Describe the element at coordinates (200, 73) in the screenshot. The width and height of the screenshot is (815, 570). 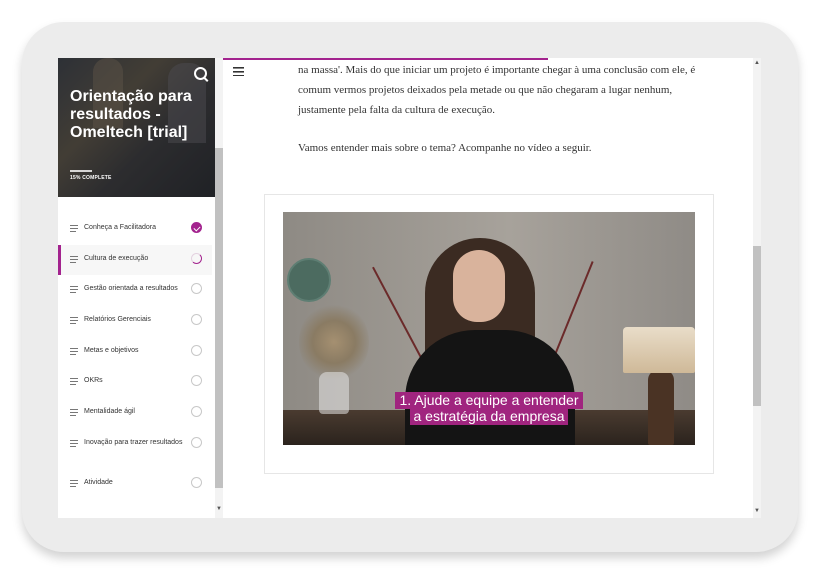
I see `search-icon` at that location.